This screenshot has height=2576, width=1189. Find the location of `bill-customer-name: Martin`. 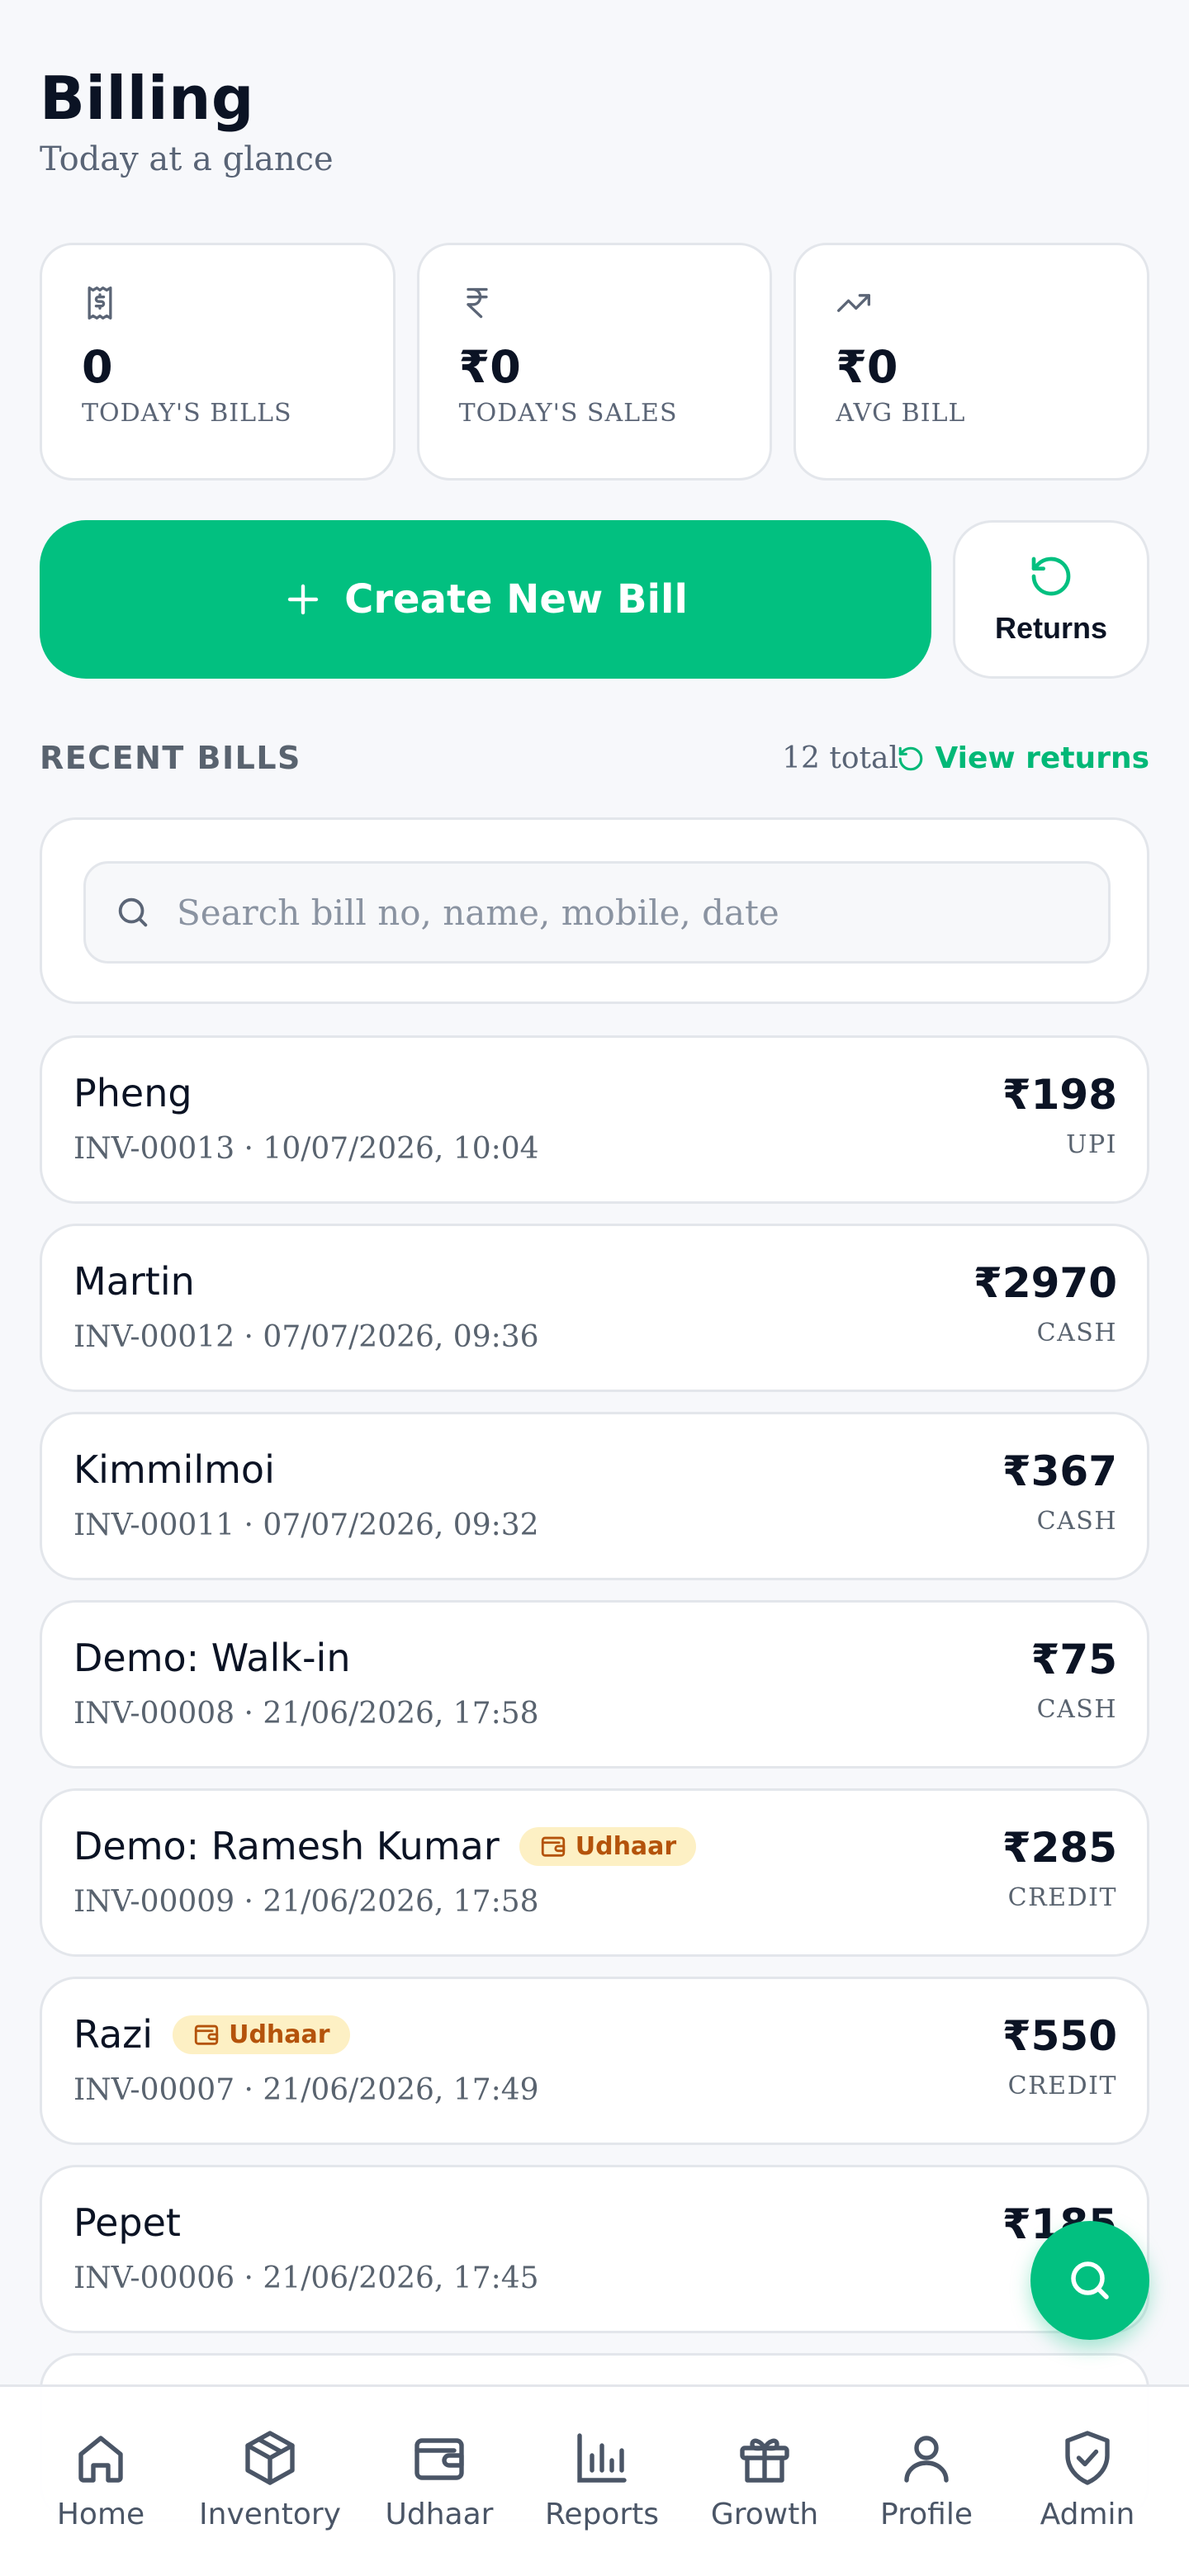

bill-customer-name: Martin is located at coordinates (134, 1281).